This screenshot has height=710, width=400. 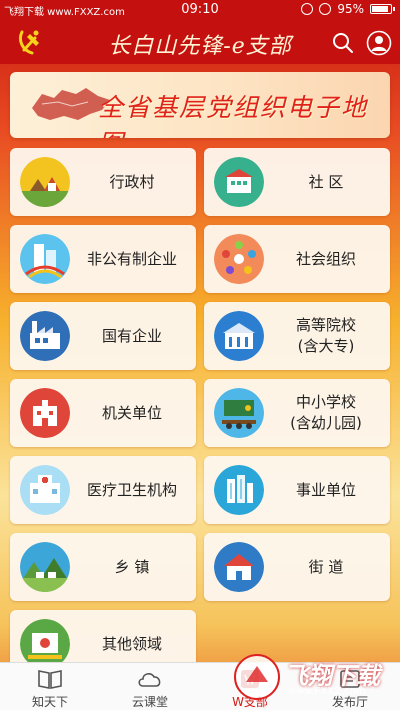 I want to click on category-label: 非公有制企业, so click(x=132, y=259).